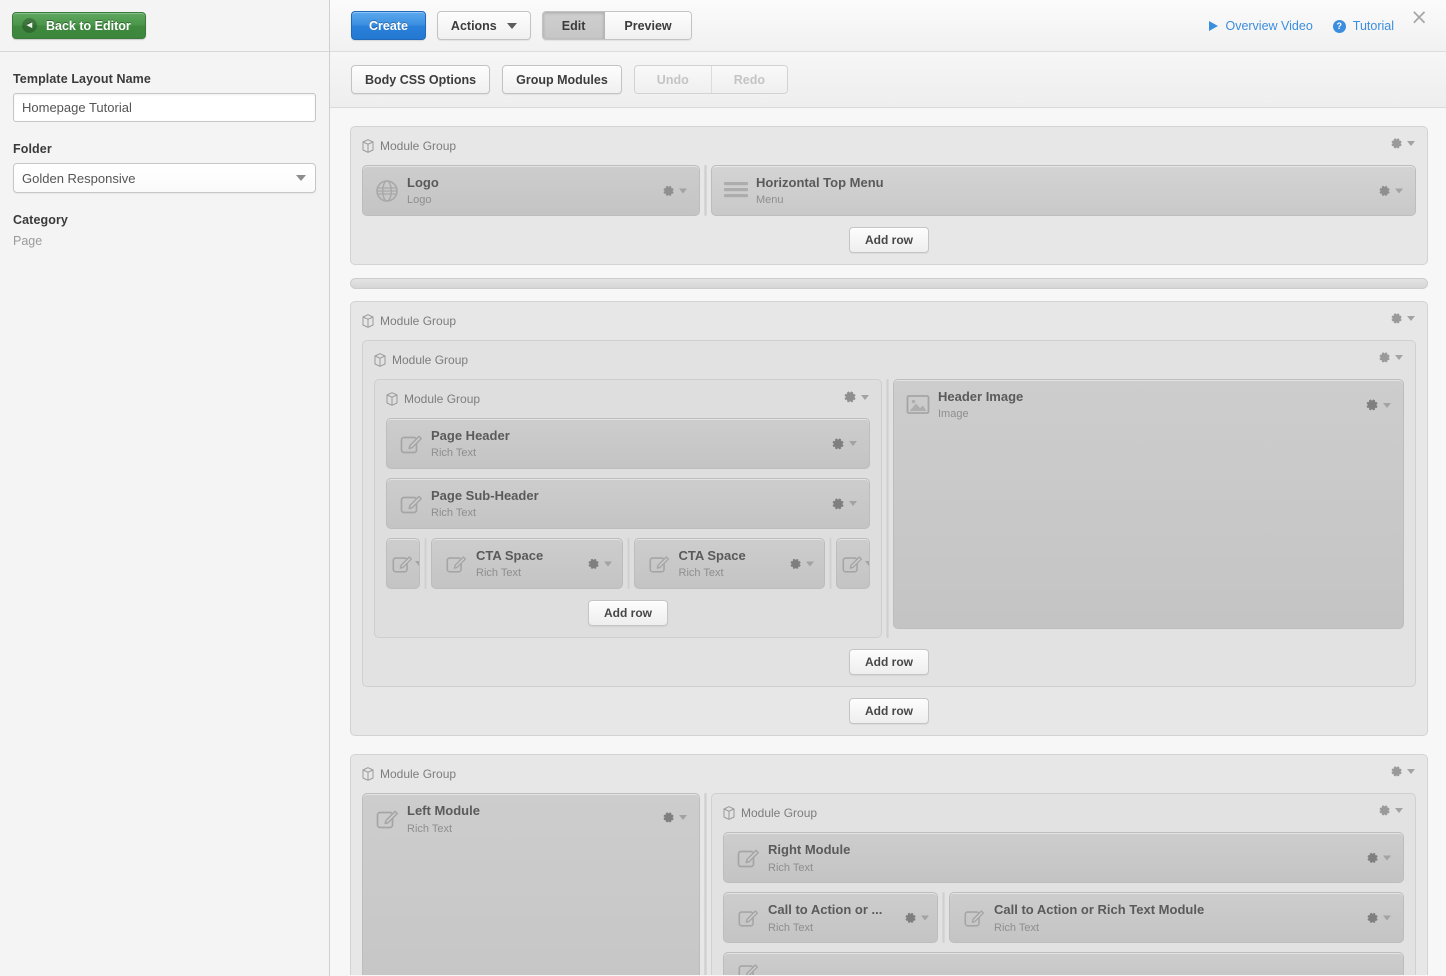  Describe the element at coordinates (421, 79) in the screenshot. I see `body-css-options-button: Body CSS Options` at that location.